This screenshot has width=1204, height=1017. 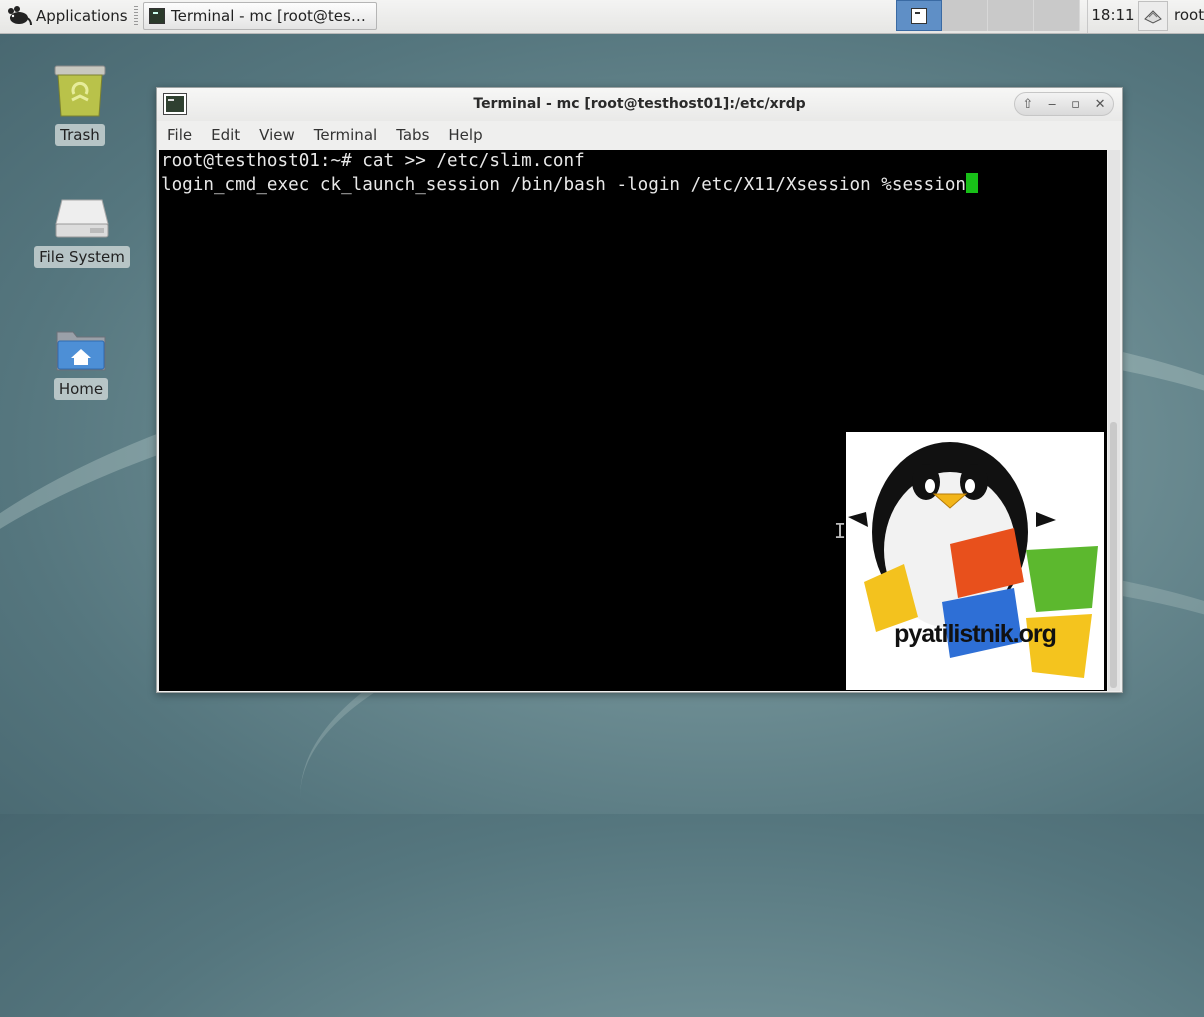 I want to click on xfce-mouse-icon, so click(x=20, y=16).